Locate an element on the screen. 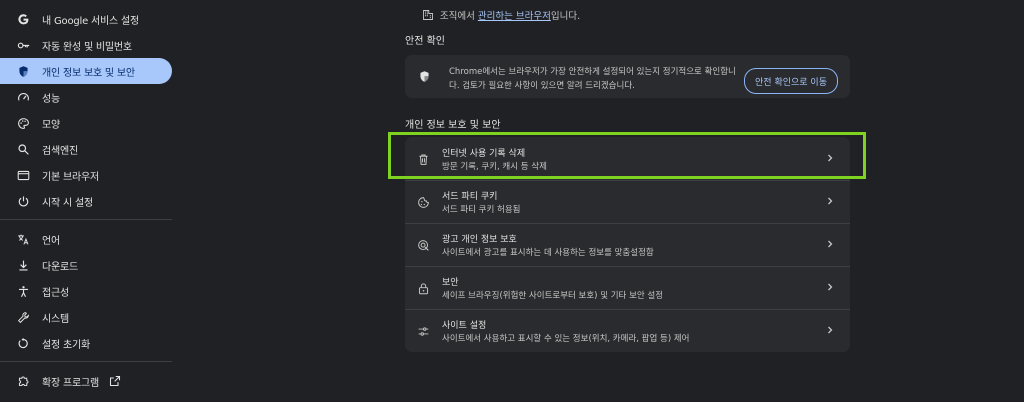  sidebar-item-on-startup: 시작 시 설정 is located at coordinates (86, 201).